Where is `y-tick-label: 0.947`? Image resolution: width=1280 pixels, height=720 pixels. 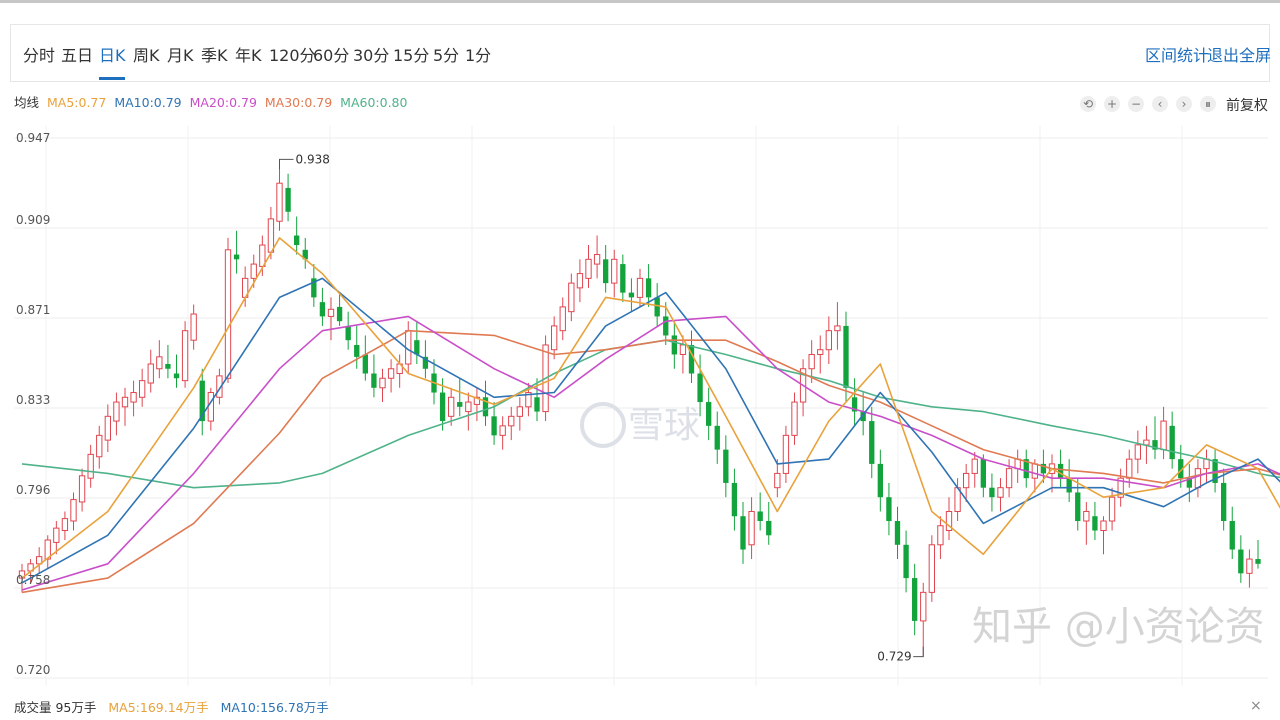 y-tick-label: 0.947 is located at coordinates (33, 138).